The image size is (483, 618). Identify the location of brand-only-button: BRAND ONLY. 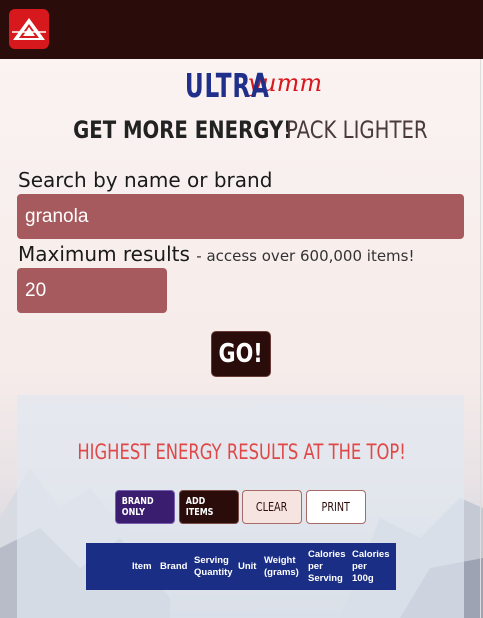
(145, 507).